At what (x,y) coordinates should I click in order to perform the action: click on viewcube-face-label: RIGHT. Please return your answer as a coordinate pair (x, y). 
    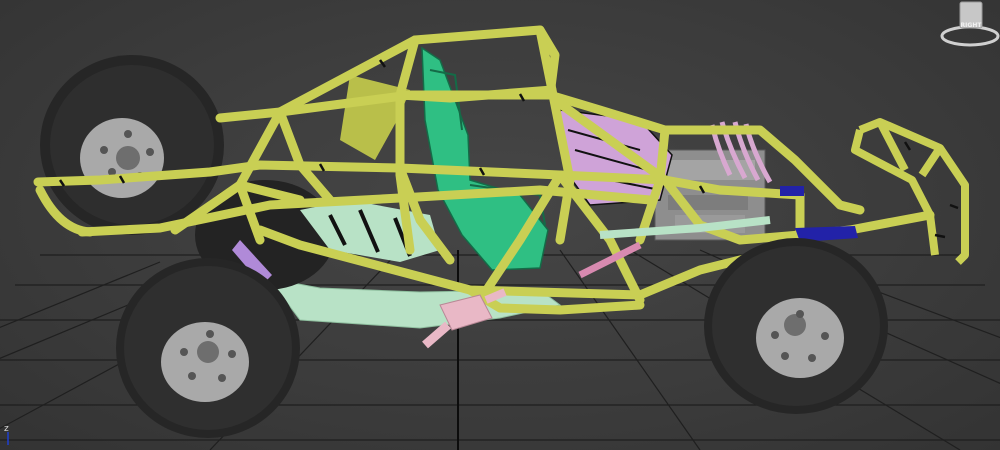
    Looking at the image, I should click on (972, 25).